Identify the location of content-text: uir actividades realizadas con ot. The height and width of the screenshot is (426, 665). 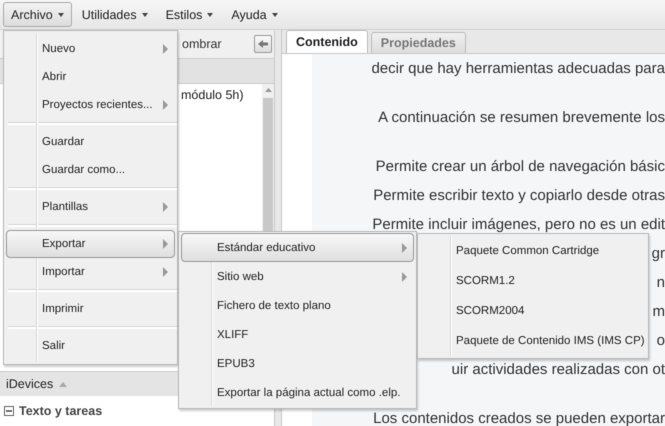
(558, 370).